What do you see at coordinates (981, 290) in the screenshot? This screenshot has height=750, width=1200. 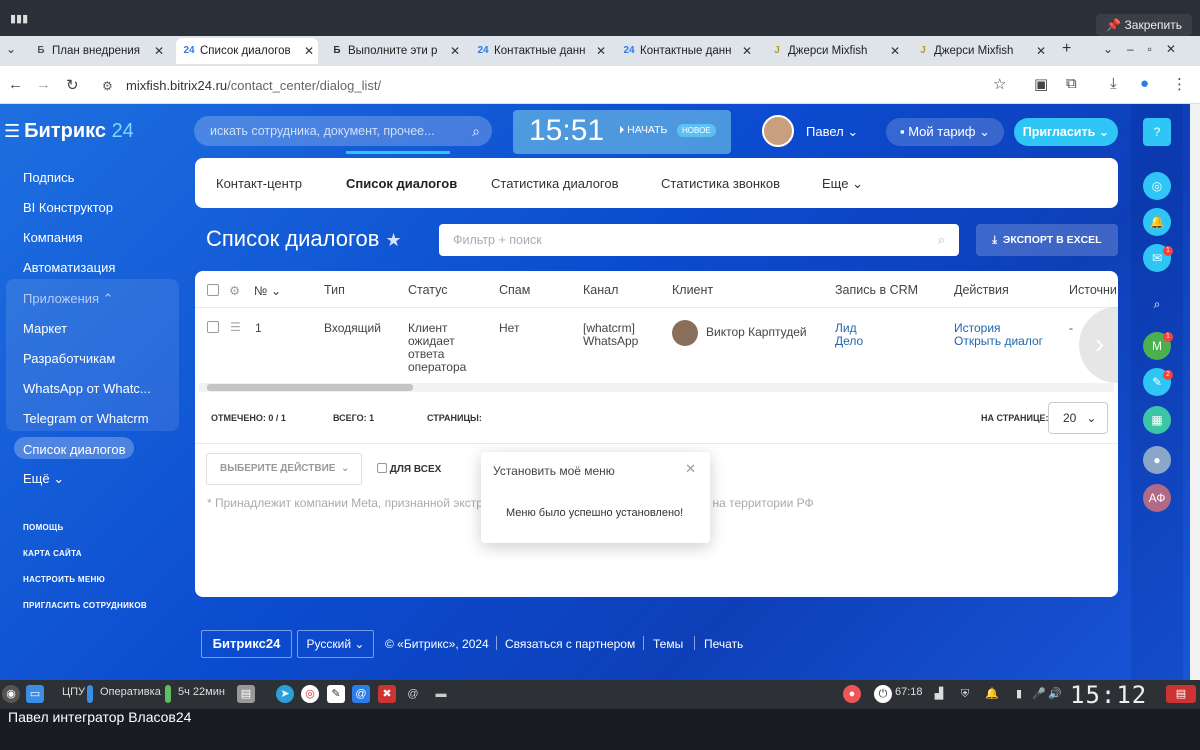 I see `col-actions: Действия` at bounding box center [981, 290].